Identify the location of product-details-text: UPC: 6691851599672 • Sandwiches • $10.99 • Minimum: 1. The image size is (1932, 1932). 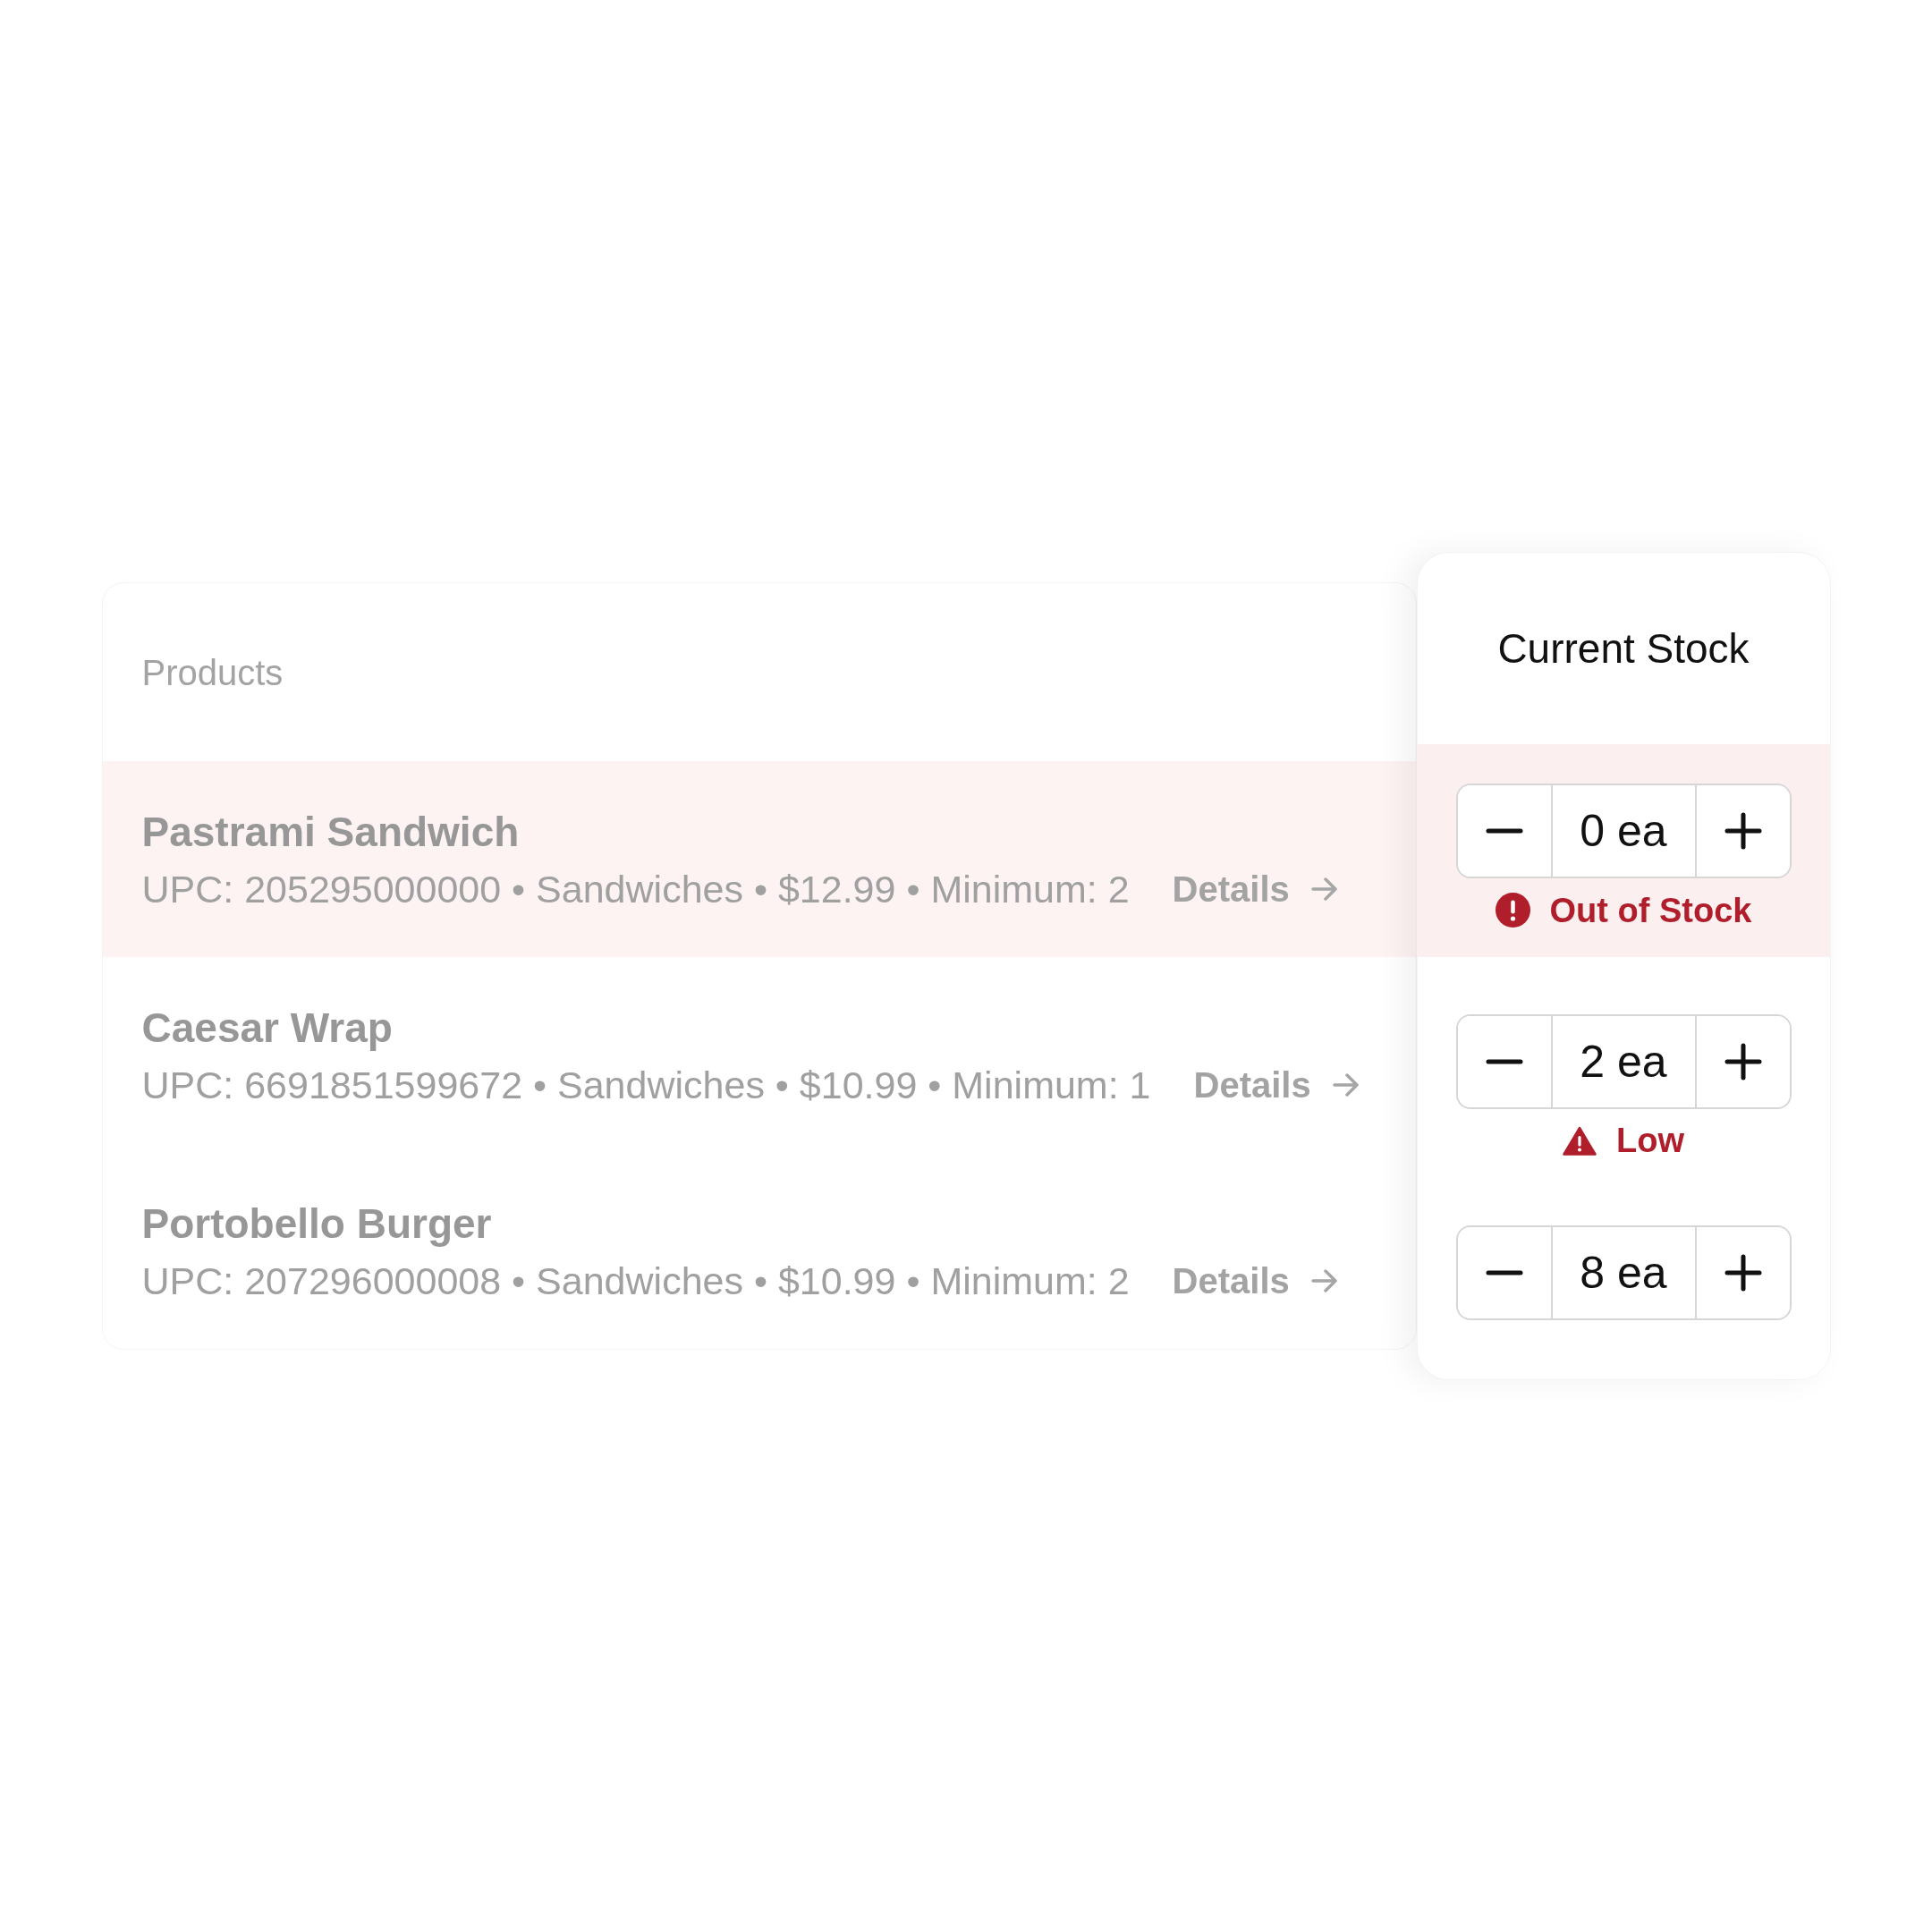
(646, 1085).